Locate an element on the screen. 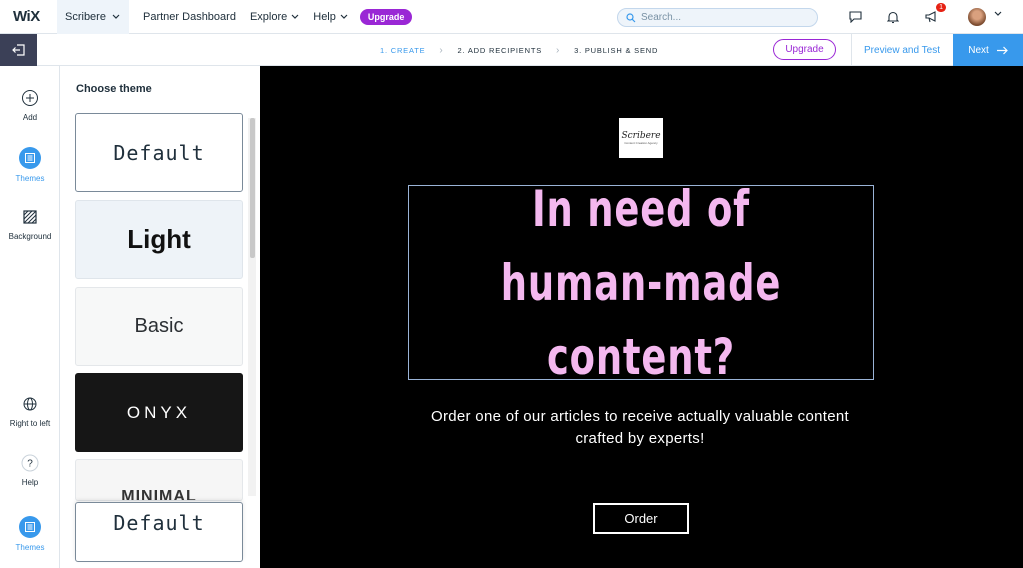 This screenshot has height=568, width=1023. nav-explore: Explore is located at coordinates (274, 17).